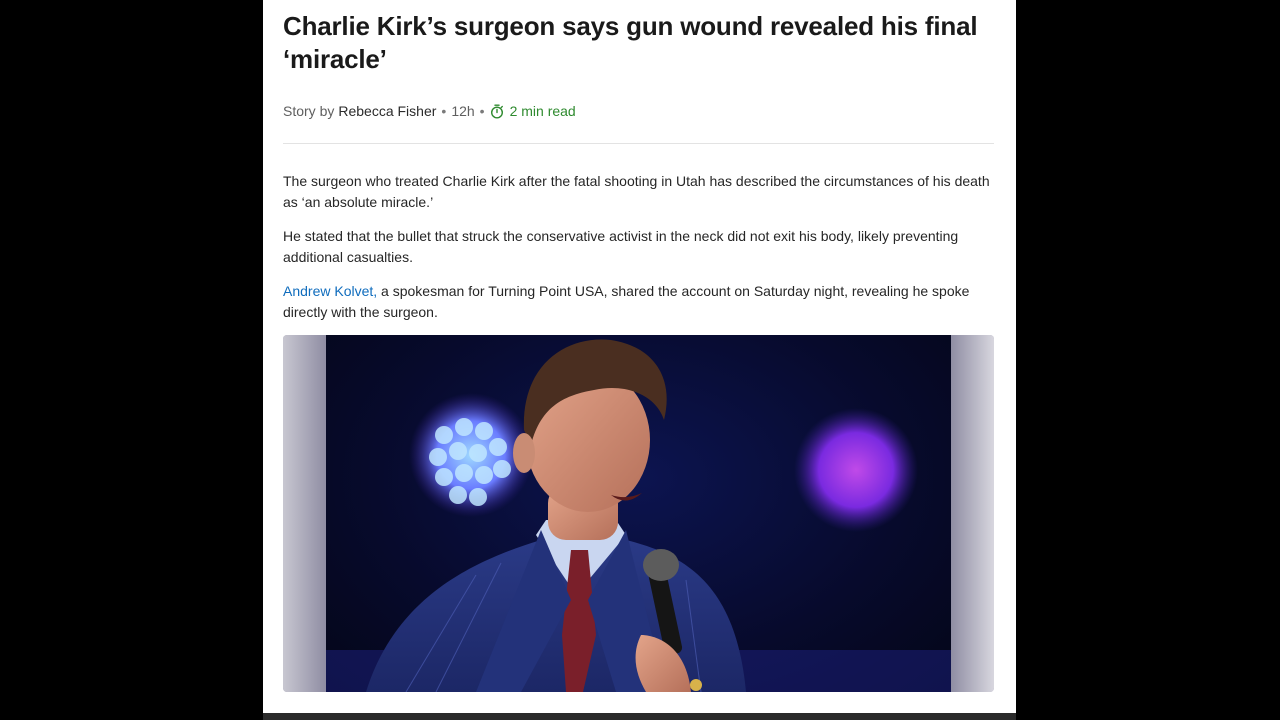 This screenshot has height=720, width=1280. I want to click on stopwatch-icon, so click(496, 111).